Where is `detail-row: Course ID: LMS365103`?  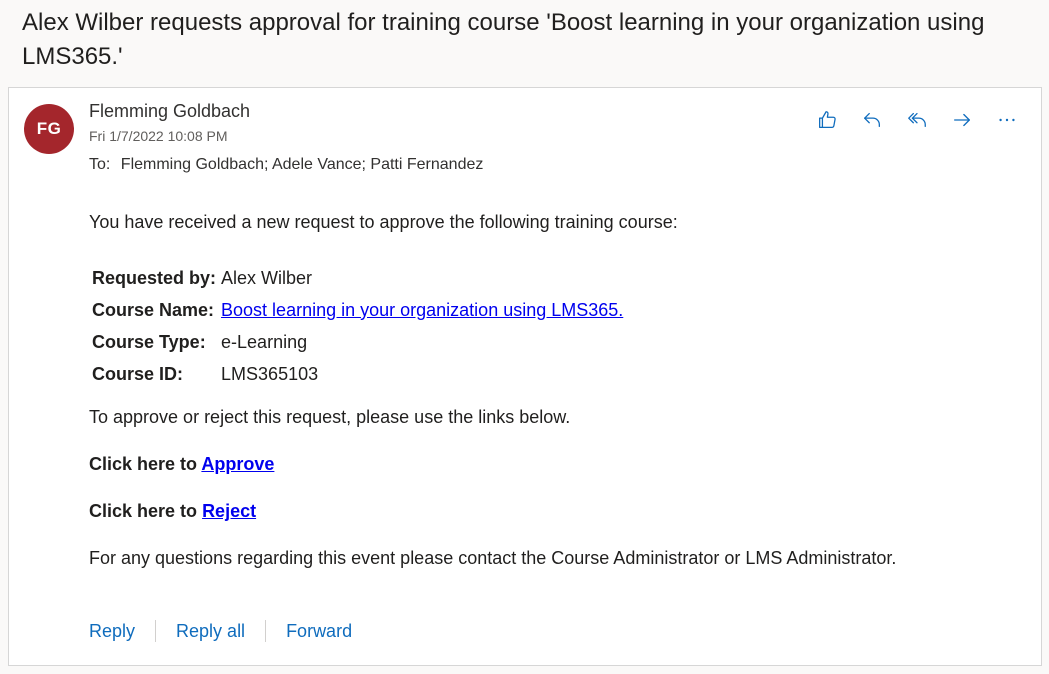
detail-row: Course ID: LMS365103 is located at coordinates (357, 374).